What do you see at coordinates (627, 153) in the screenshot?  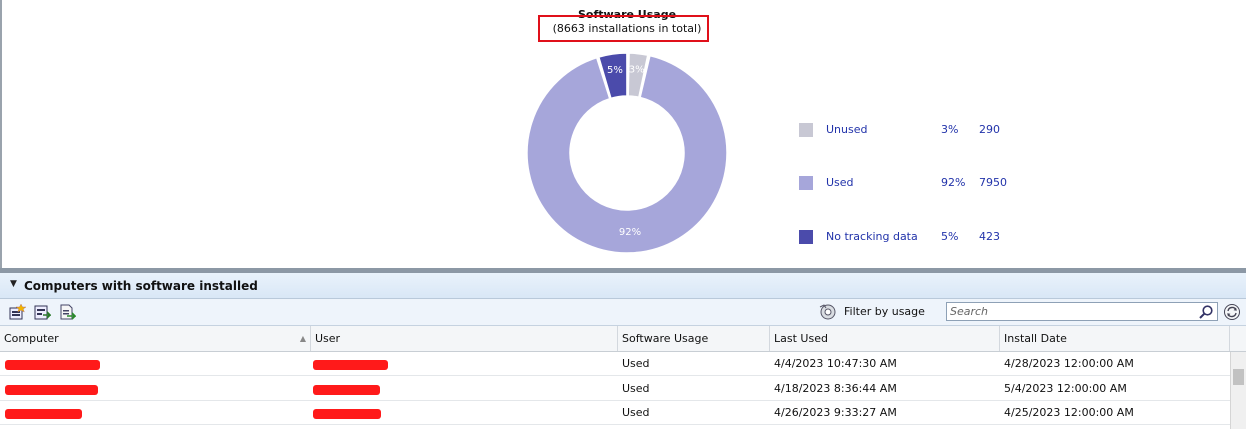 I see `usage-donut-chart: 3% 92% 5%` at bounding box center [627, 153].